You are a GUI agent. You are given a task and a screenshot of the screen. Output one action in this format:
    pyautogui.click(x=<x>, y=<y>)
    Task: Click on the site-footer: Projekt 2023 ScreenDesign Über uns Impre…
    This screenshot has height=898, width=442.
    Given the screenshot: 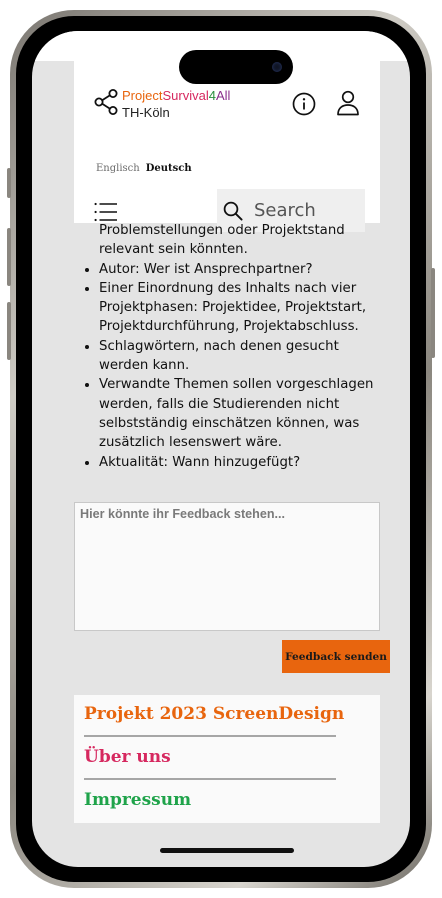 What is the action you would take?
    pyautogui.click(x=227, y=759)
    